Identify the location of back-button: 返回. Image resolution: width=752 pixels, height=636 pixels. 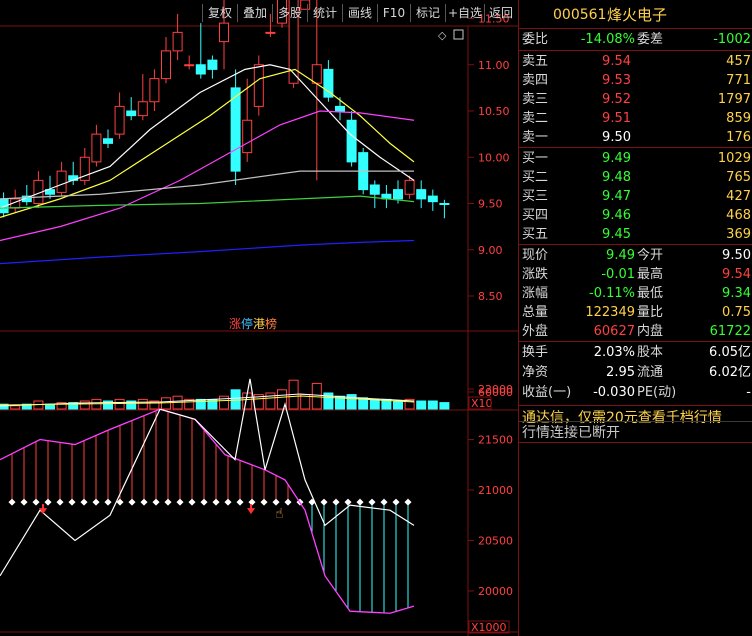
(500, 13).